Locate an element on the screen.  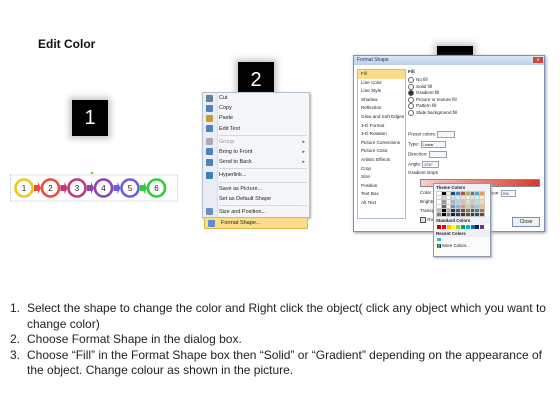
fill-option-pattern-fill: Pattern fill is located at coordinates (422, 106).